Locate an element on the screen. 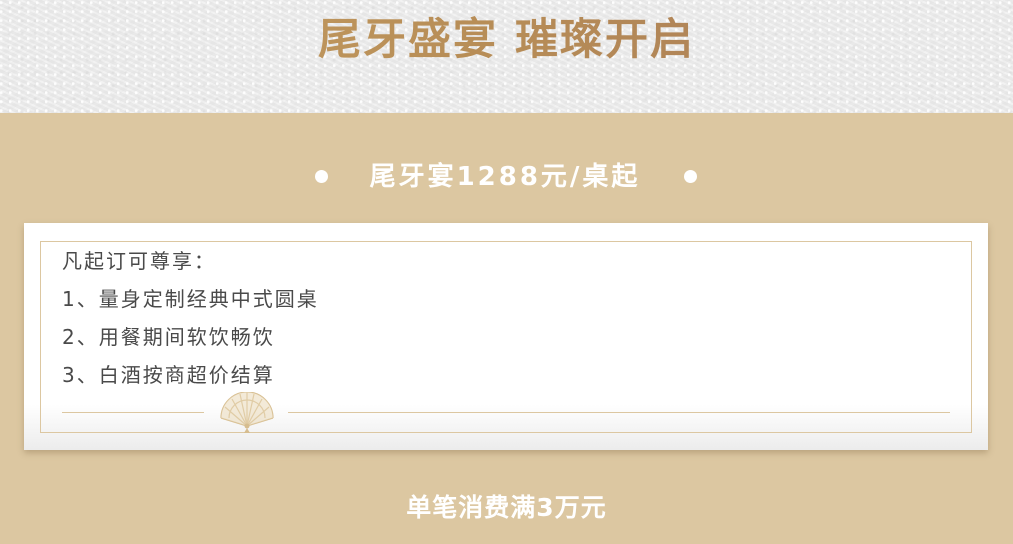 The image size is (1013, 544). bullet-dot-right is located at coordinates (690, 176).